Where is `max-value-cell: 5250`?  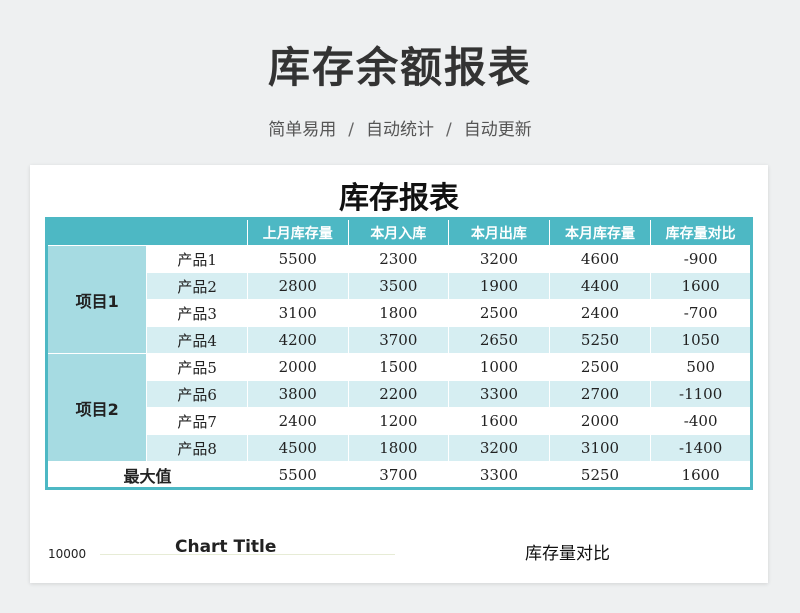
max-value-cell: 5250 is located at coordinates (600, 475).